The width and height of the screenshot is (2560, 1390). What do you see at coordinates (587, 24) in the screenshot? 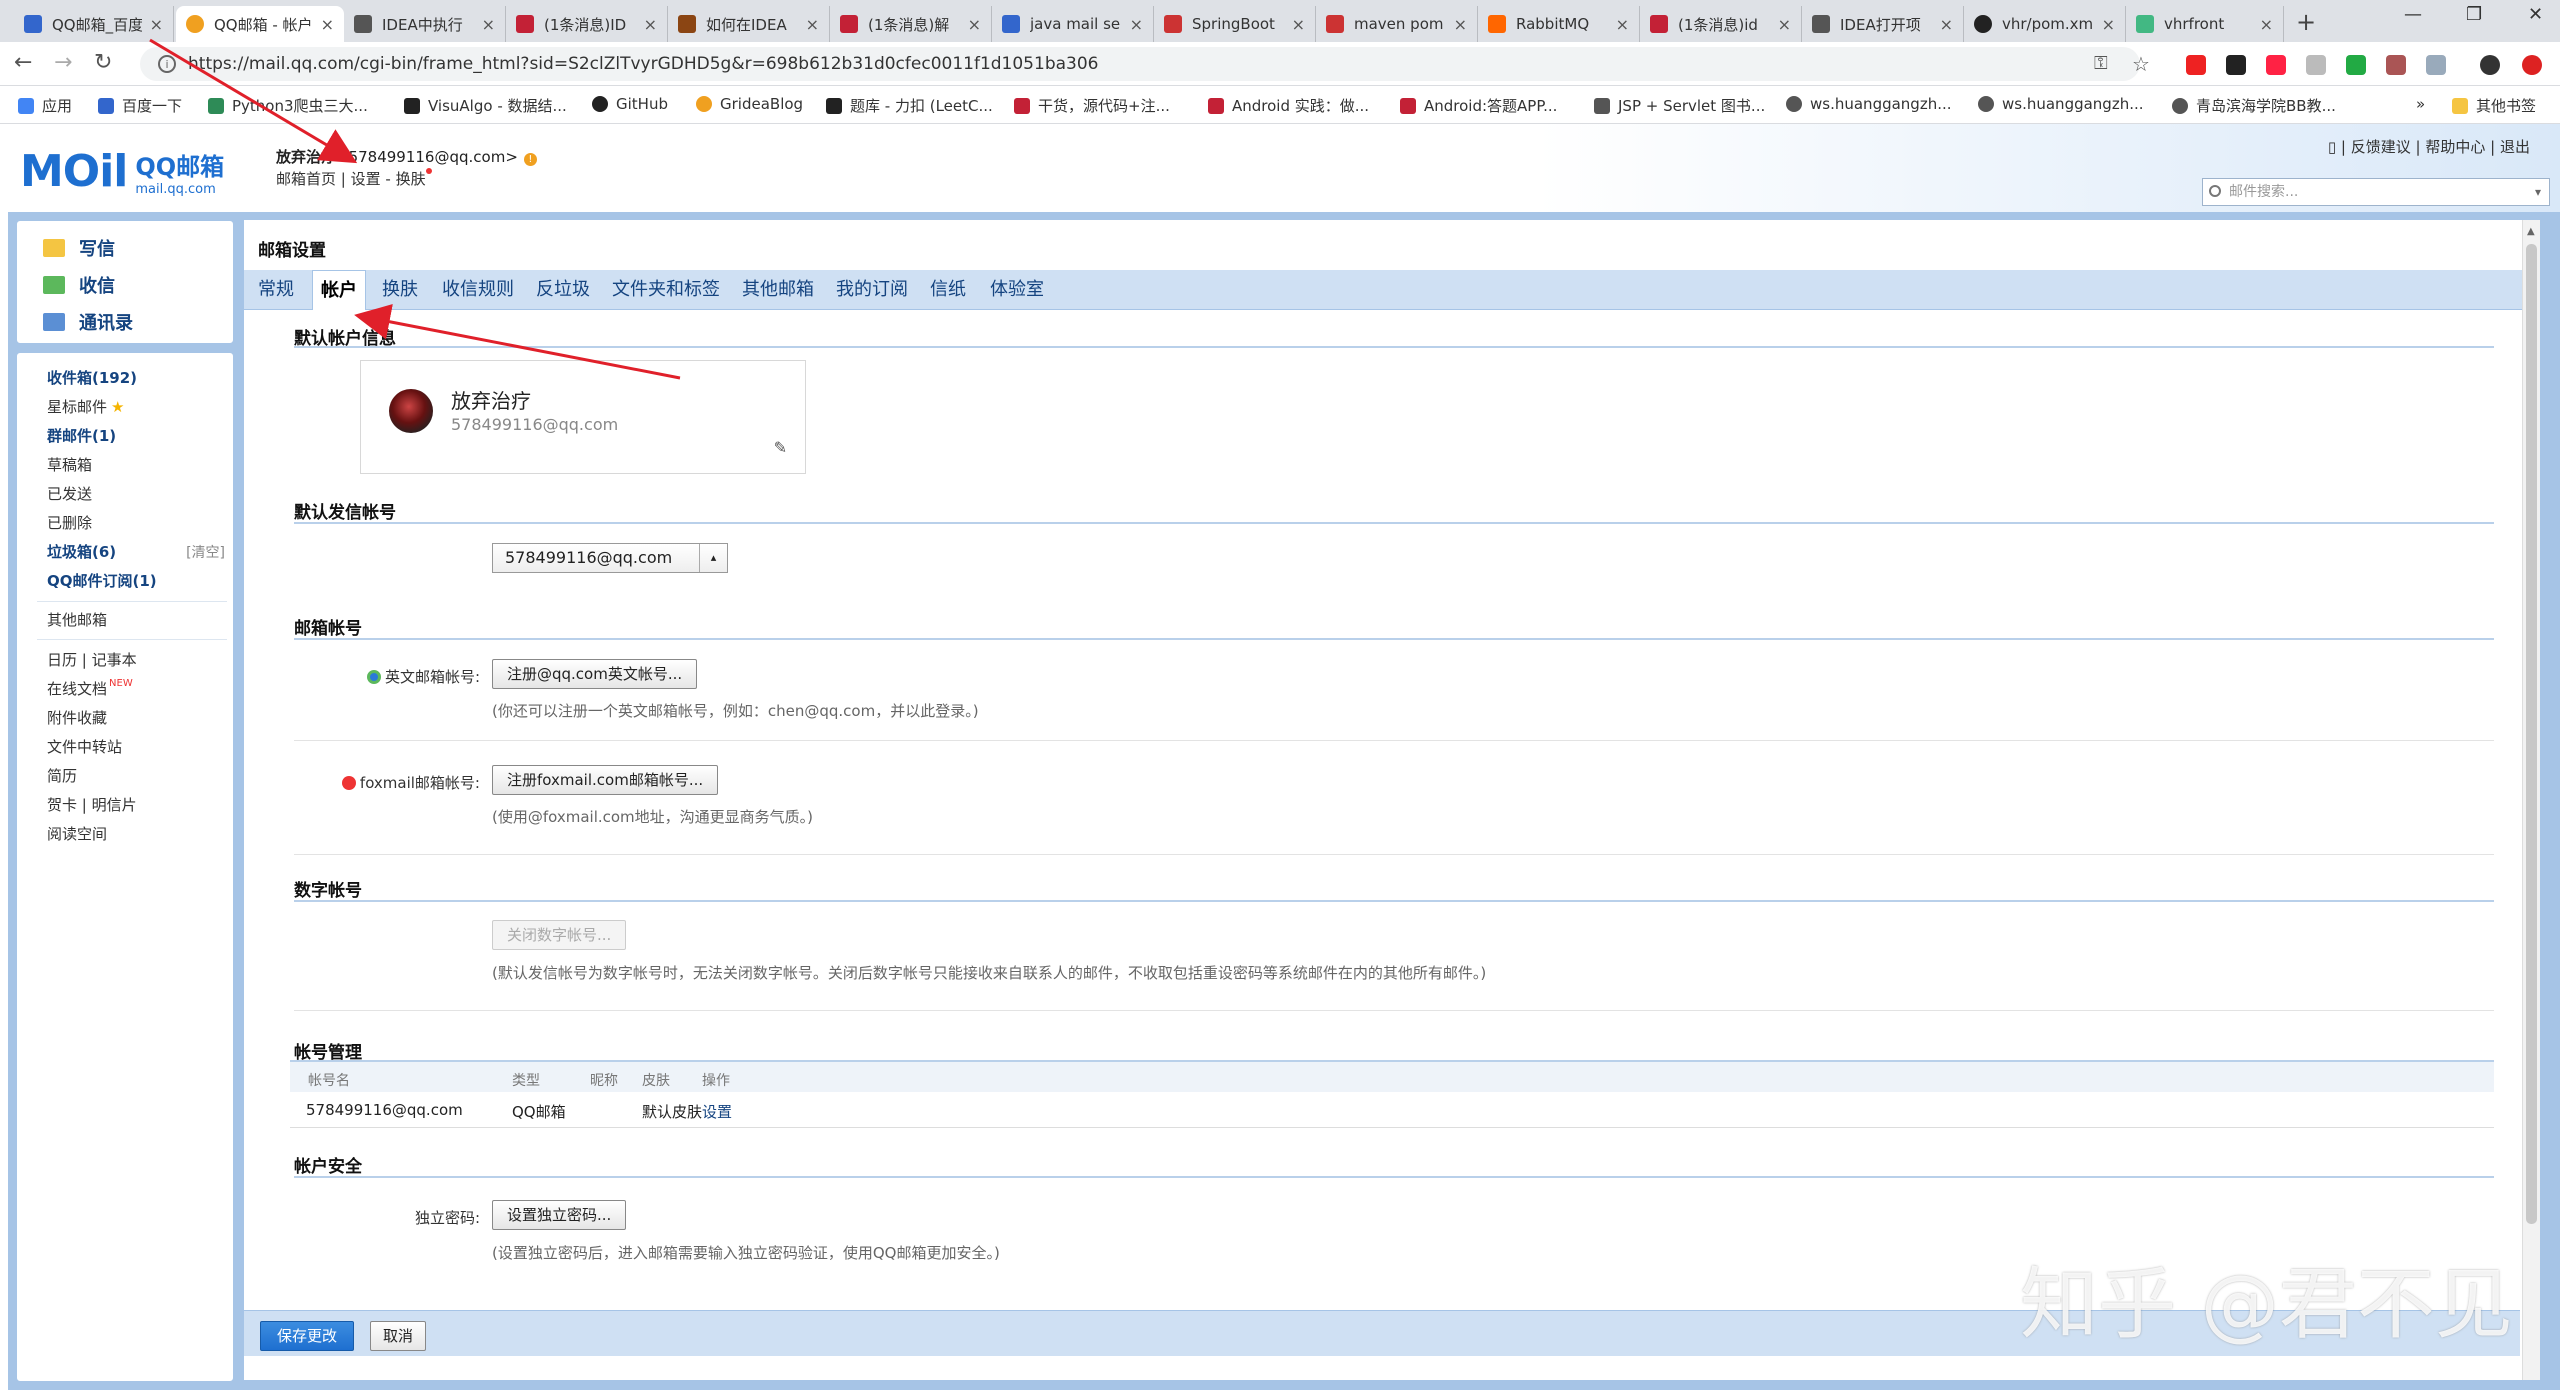
I see `browser-tab: (1条消息)ID ×` at bounding box center [587, 24].